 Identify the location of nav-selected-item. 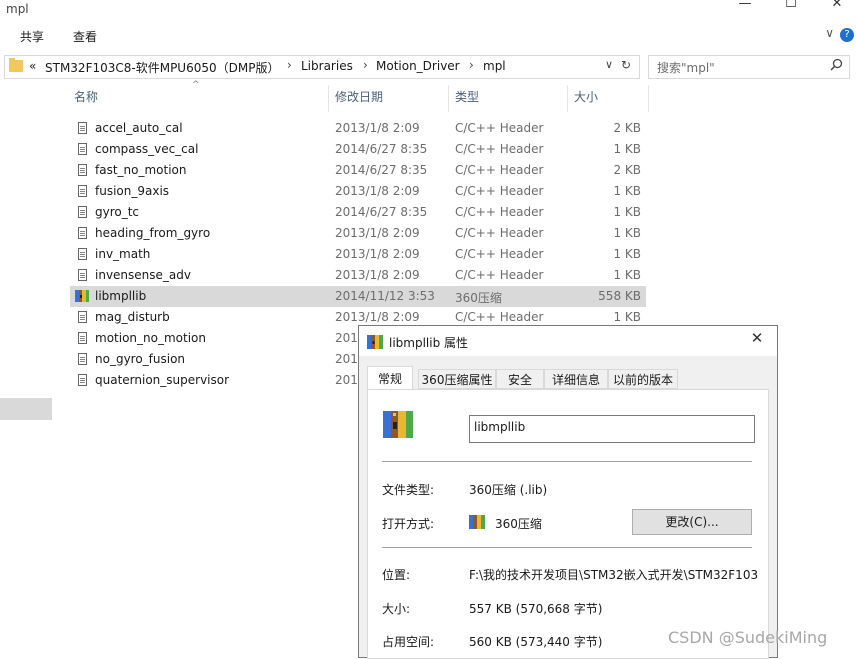
(26, 409).